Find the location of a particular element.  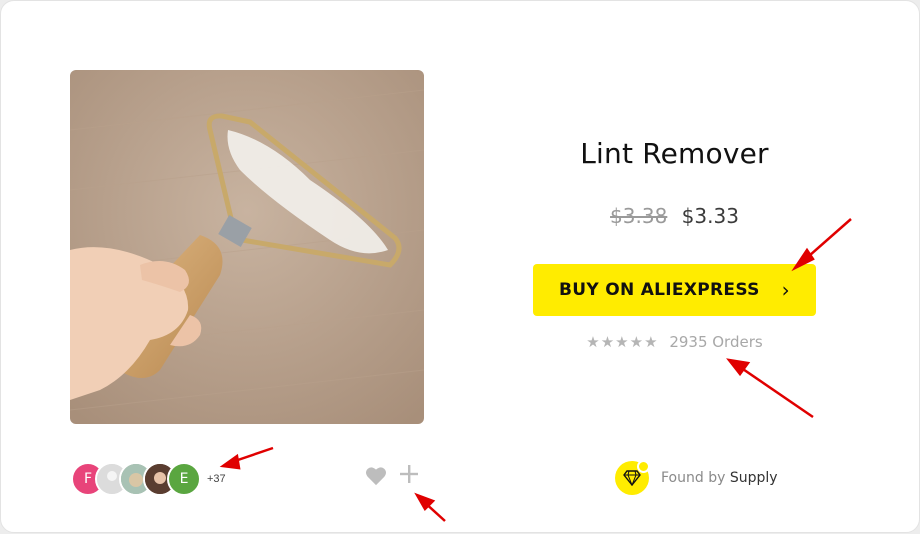

plus-icon is located at coordinates (409, 476).